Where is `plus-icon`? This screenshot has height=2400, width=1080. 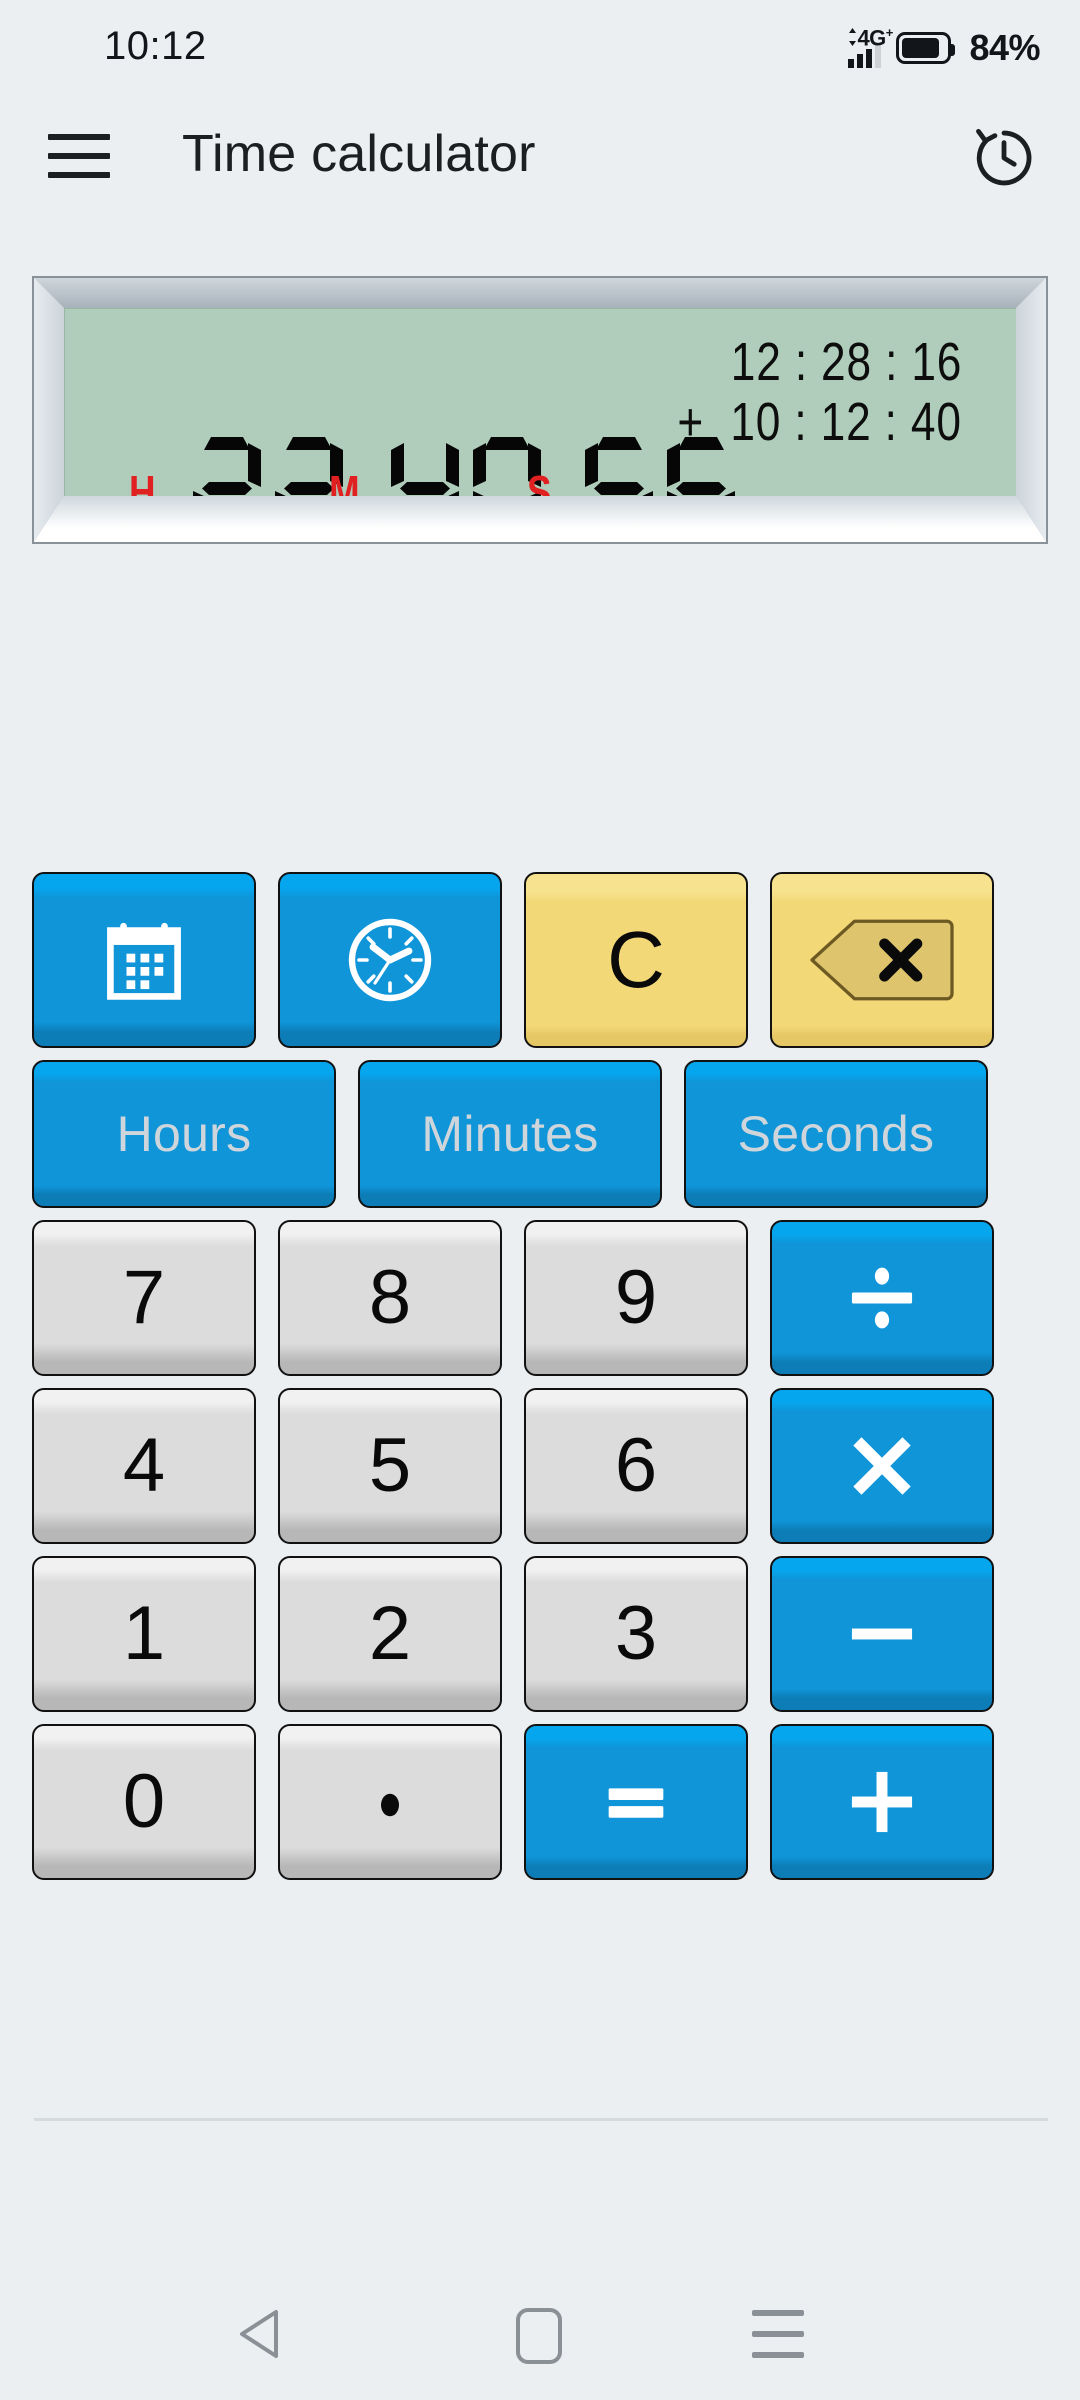 plus-icon is located at coordinates (882, 1802).